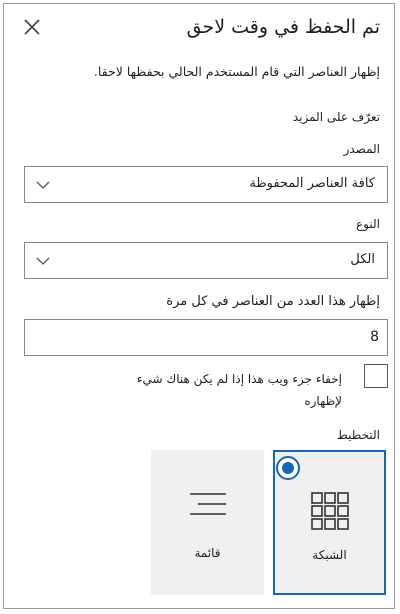 The height and width of the screenshot is (614, 400). What do you see at coordinates (207, 522) in the screenshot?
I see `layout-option-list: قائمة` at bounding box center [207, 522].